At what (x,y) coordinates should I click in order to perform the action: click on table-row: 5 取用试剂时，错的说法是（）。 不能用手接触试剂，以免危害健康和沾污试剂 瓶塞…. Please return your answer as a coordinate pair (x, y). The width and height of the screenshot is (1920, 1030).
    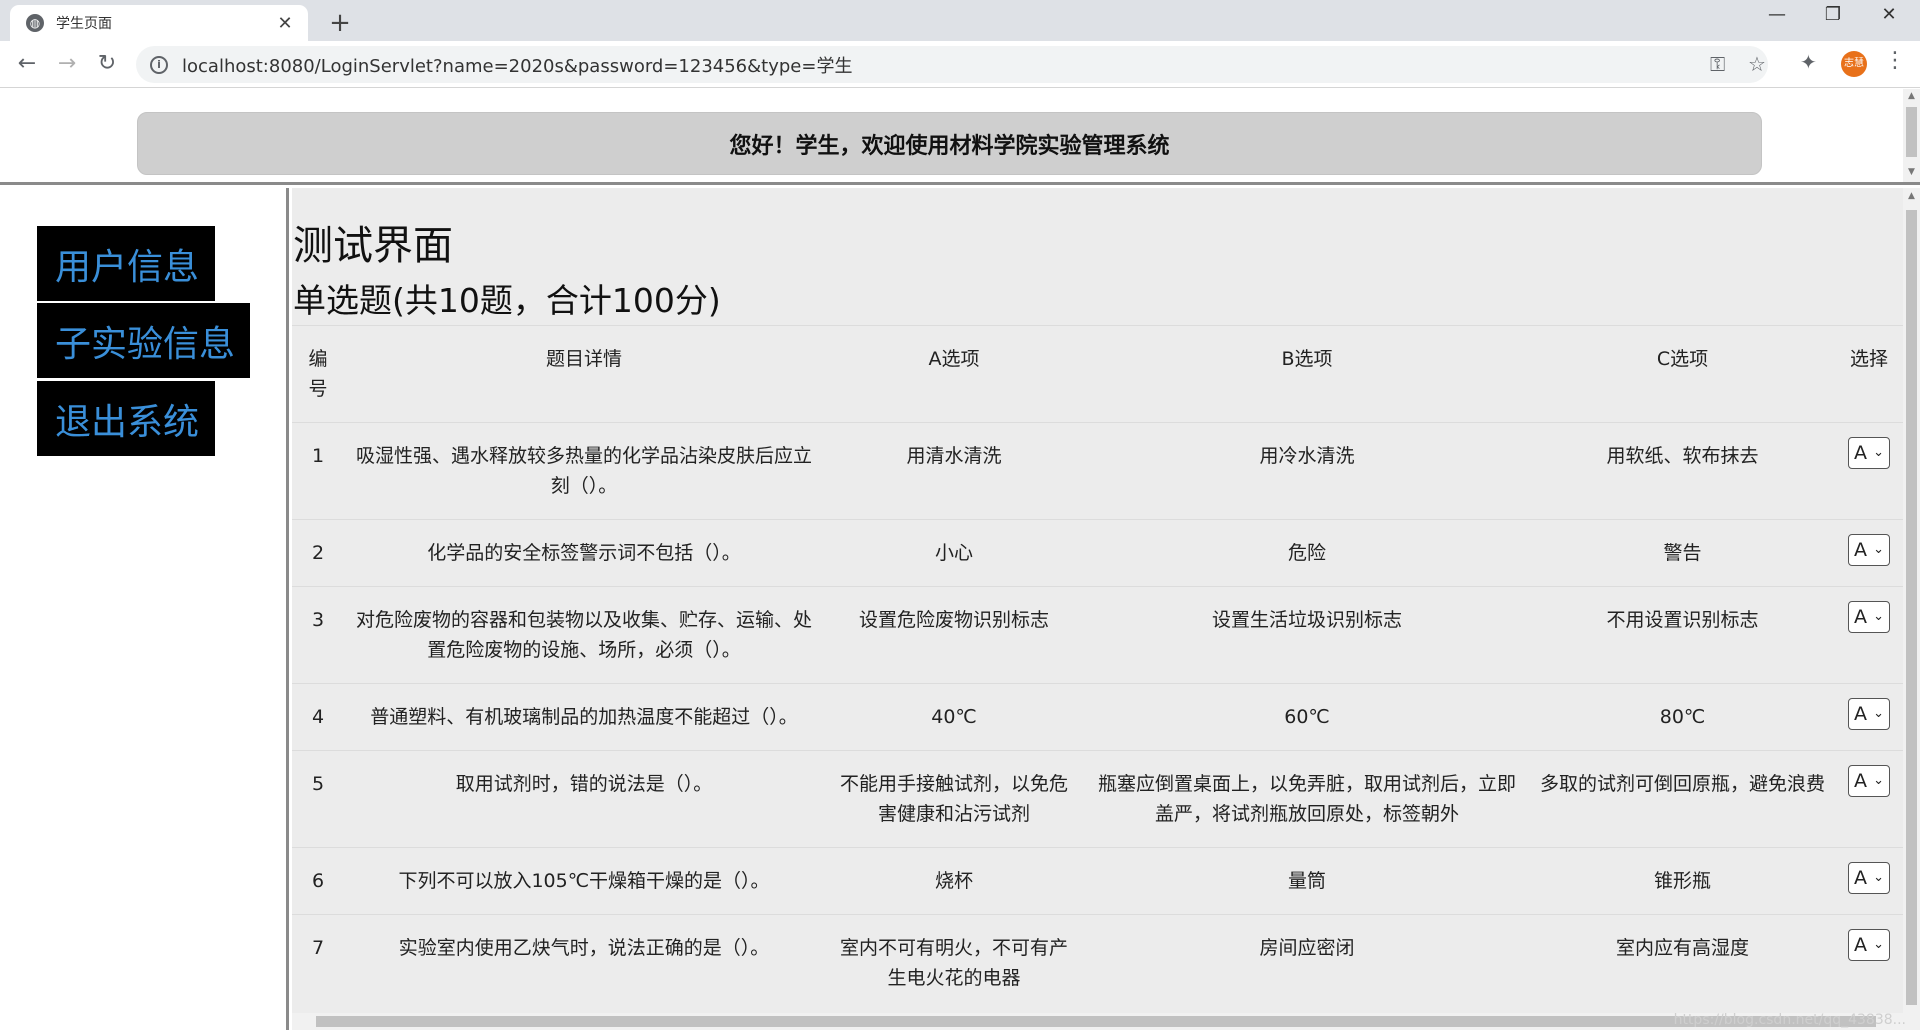
    Looking at the image, I should click on (1097, 799).